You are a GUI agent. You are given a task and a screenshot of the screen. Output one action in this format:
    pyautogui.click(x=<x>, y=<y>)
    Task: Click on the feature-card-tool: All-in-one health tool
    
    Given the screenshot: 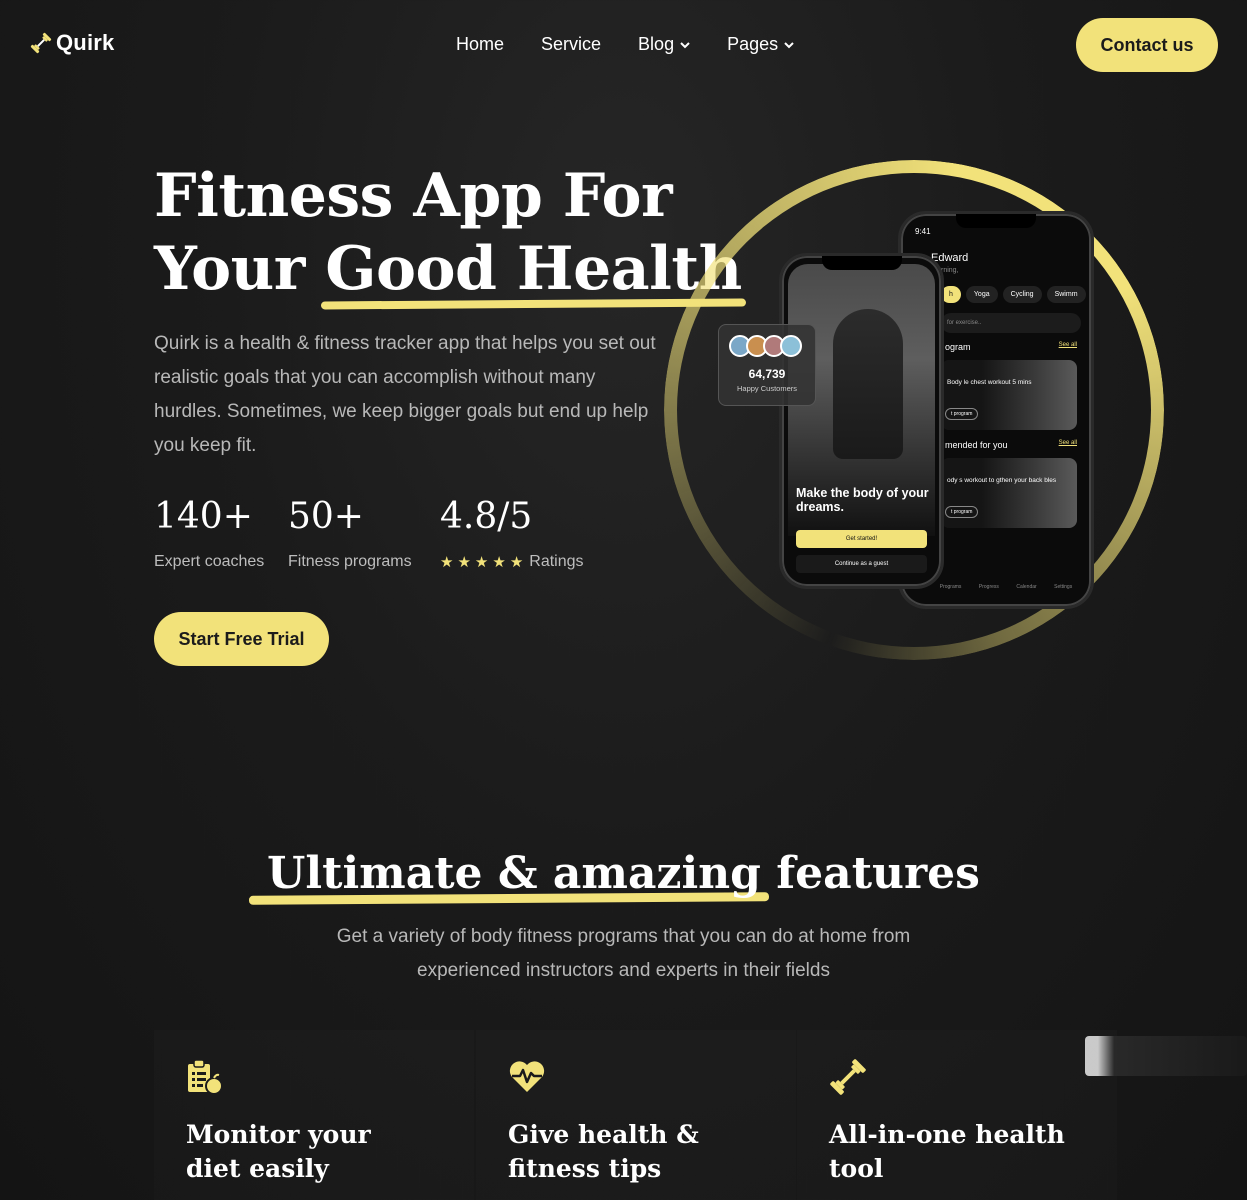 What is the action you would take?
    pyautogui.click(x=957, y=1115)
    